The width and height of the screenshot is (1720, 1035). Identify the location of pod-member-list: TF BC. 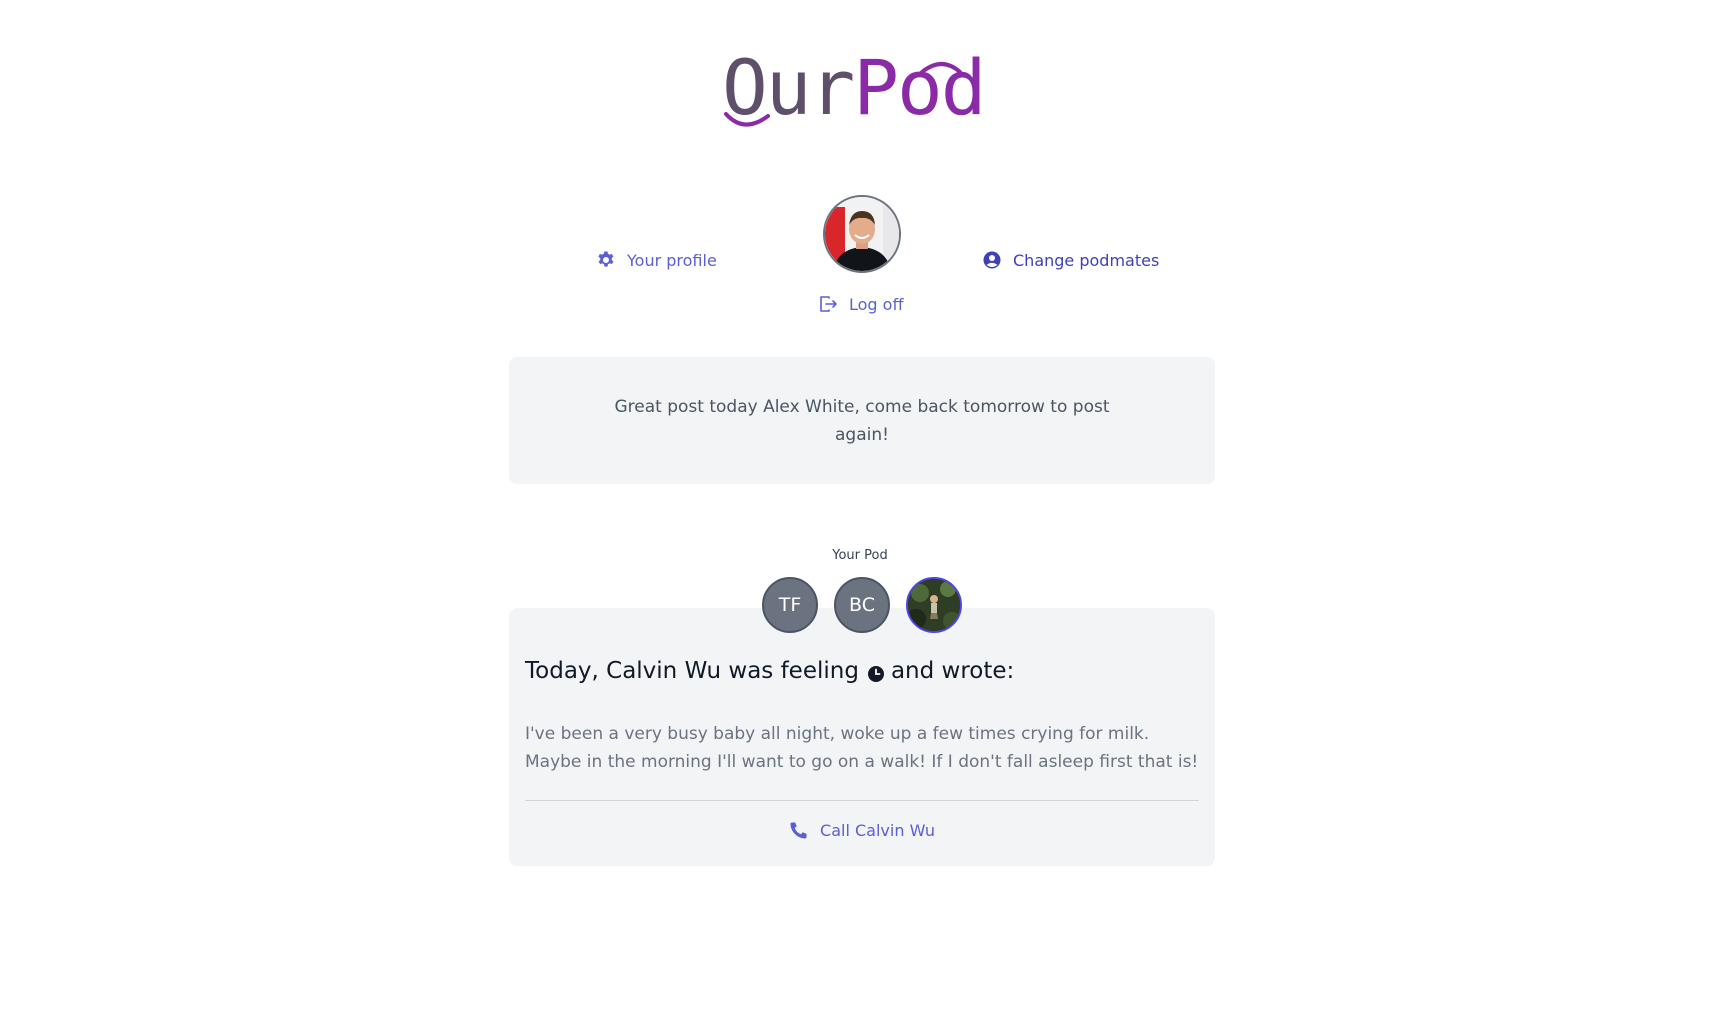
(862, 605).